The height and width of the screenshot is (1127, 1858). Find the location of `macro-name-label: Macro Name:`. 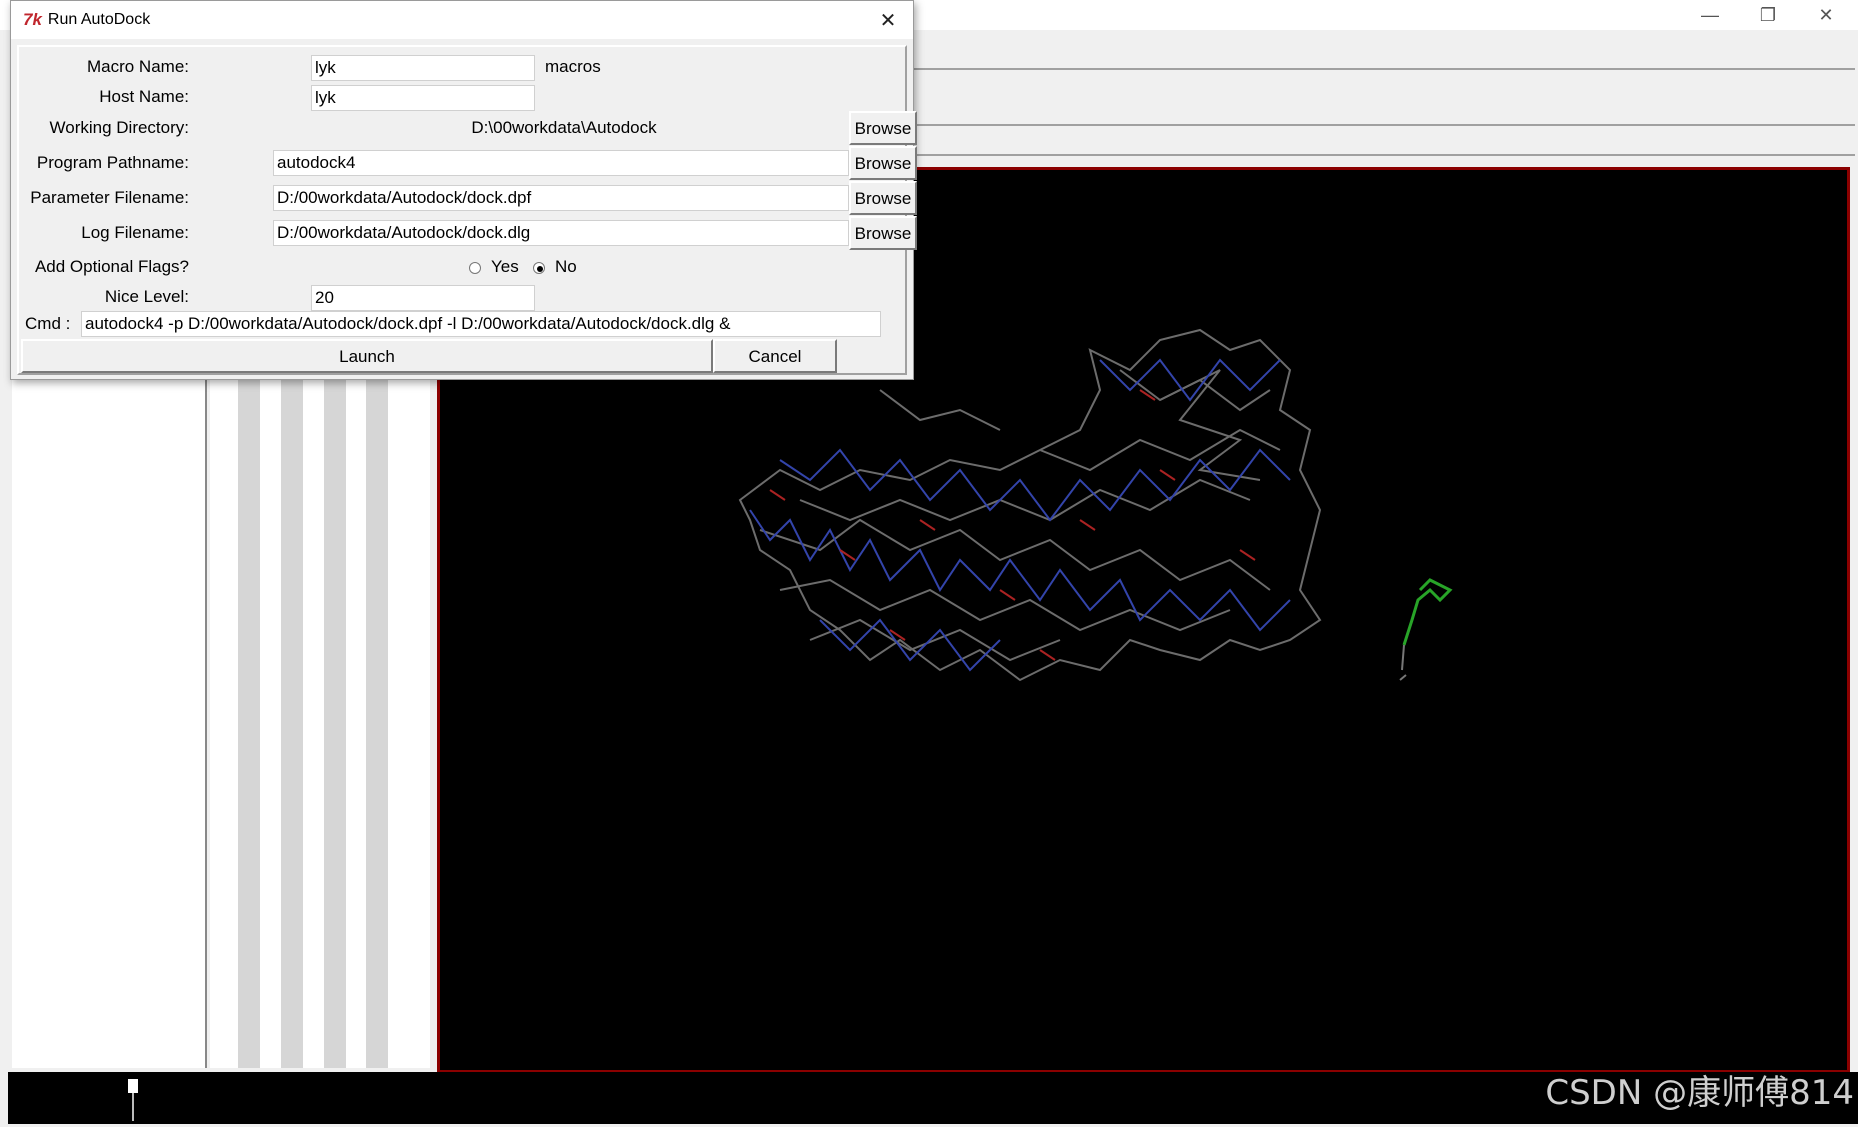

macro-name-label: Macro Name: is located at coordinates (137, 66).